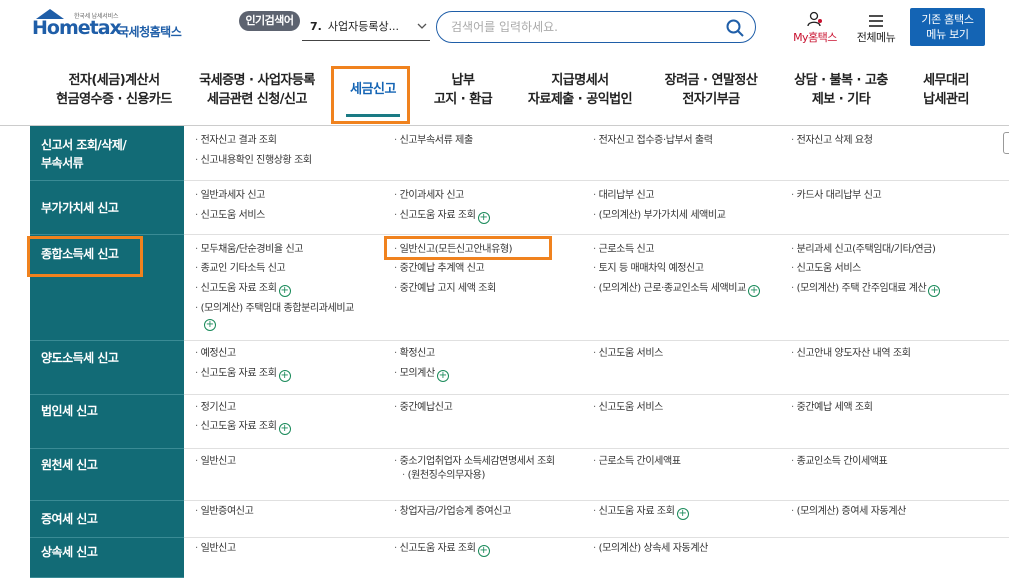 This screenshot has width=1009, height=578. Describe the element at coordinates (115, 27) in the screenshot. I see `hometax-logo: 한국세 납세서비스 Hometax 국세청홈택스` at that location.